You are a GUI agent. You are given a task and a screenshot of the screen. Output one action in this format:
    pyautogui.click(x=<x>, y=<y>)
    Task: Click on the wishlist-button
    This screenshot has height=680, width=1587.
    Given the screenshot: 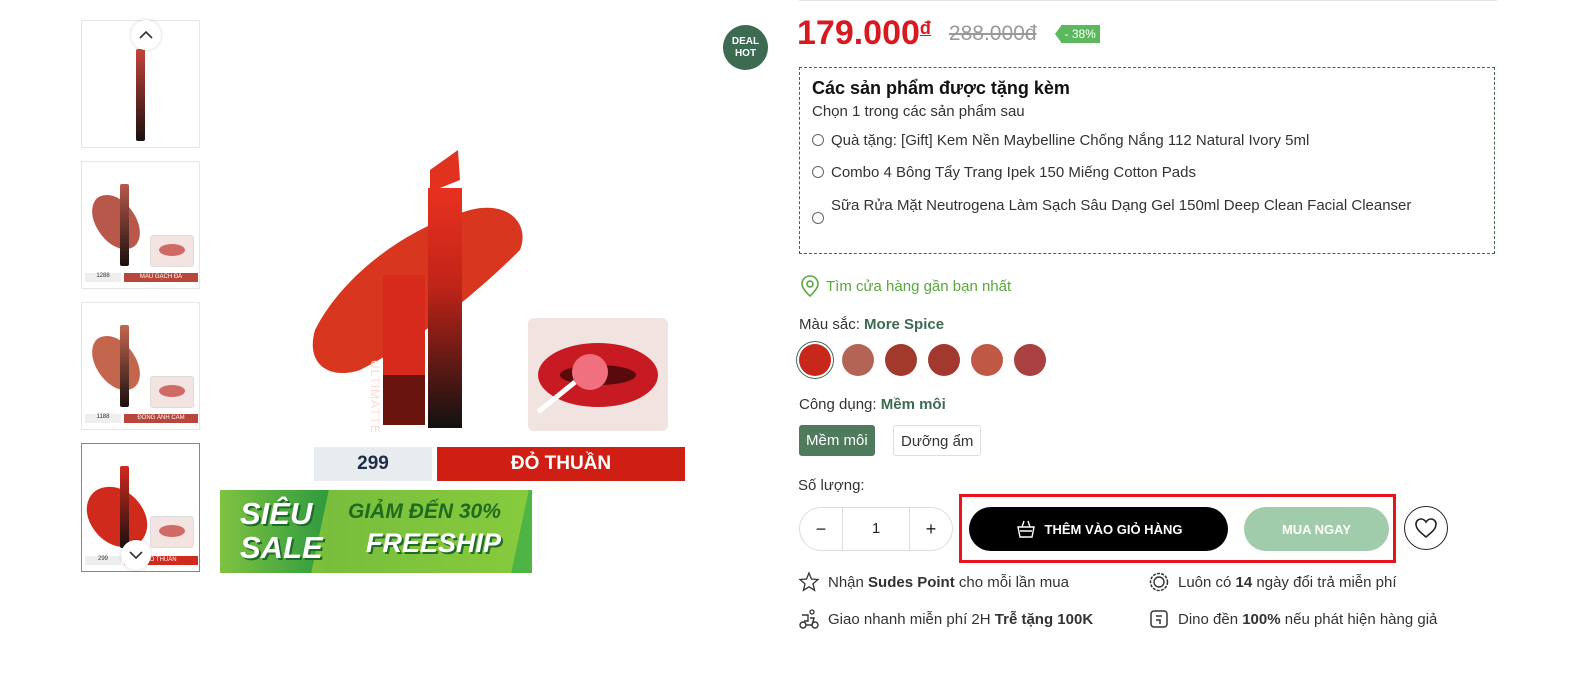 What is the action you would take?
    pyautogui.click(x=1426, y=528)
    